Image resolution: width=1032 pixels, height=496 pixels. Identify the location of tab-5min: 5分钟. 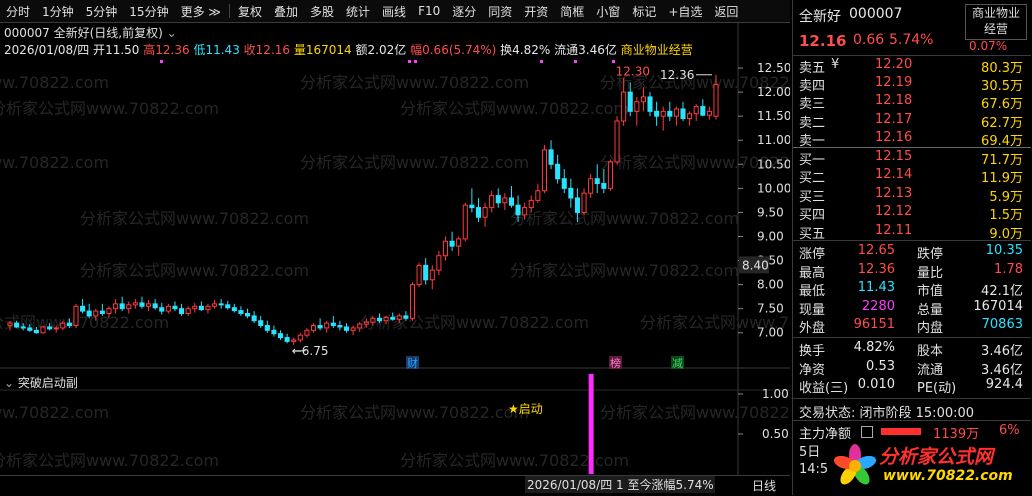
(102, 11).